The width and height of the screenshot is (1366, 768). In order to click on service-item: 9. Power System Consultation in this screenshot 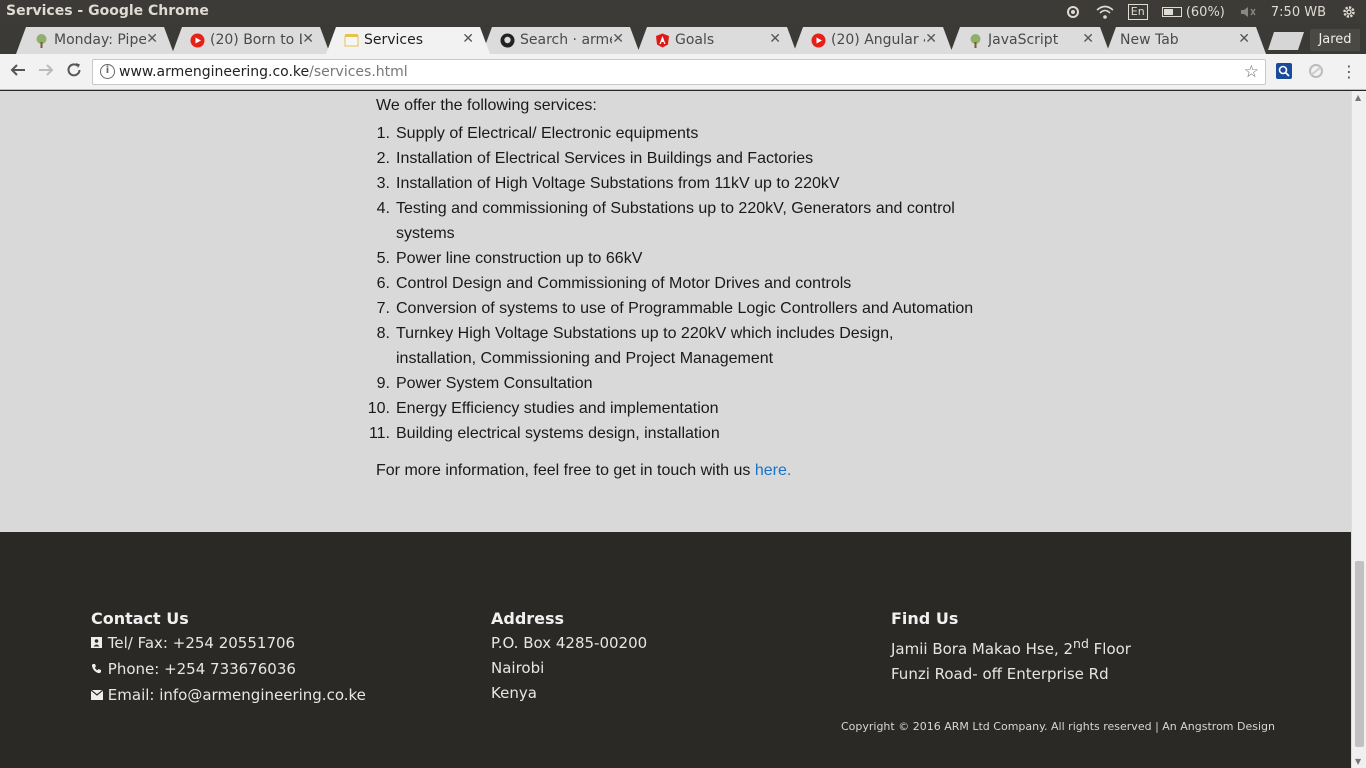, I will do `click(676, 383)`.